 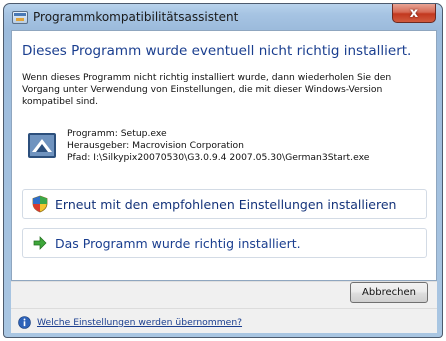 I want to click on installed-correctly-option: Das Programm wurde richtig installiert., so click(x=224, y=243).